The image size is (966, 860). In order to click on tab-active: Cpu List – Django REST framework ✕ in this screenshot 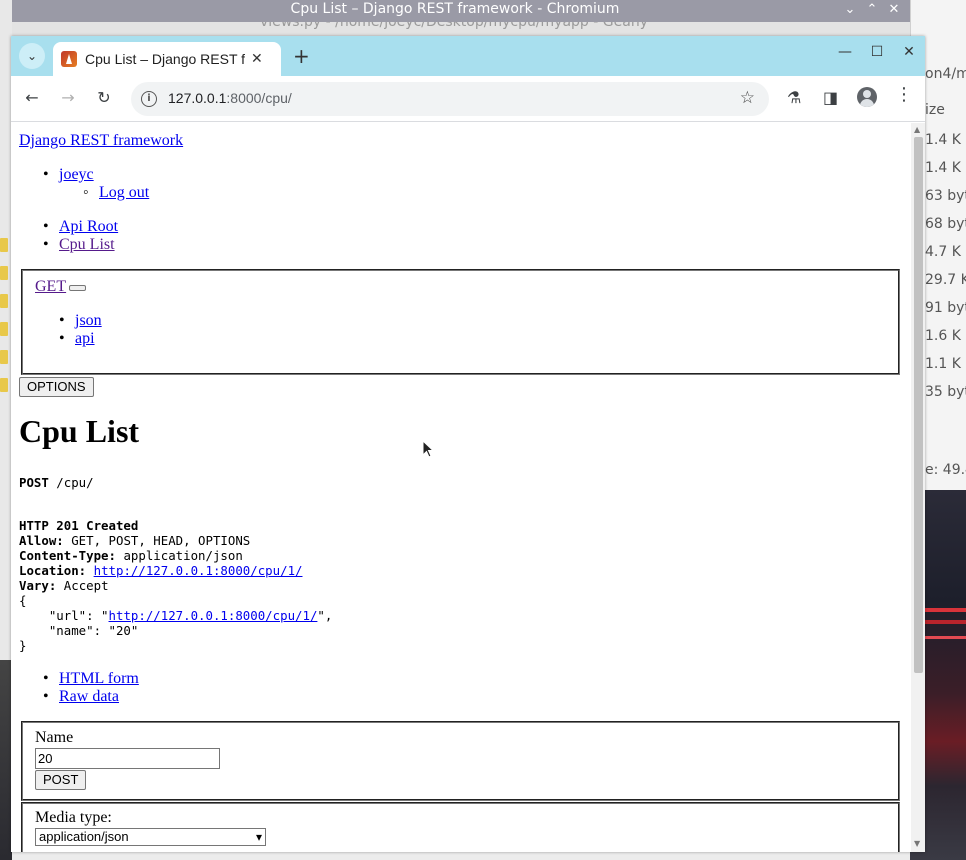, I will do `click(167, 59)`.